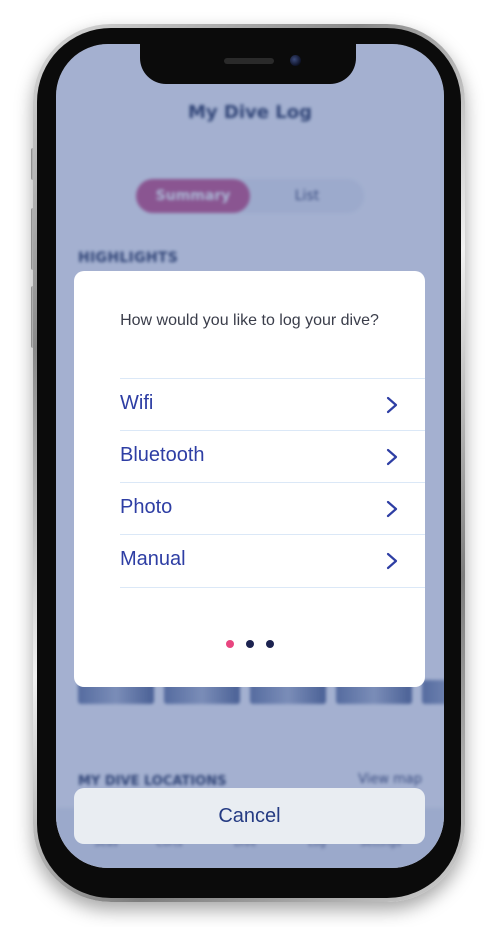  I want to click on modal-question: How would you like to log your dive?, so click(249, 320).